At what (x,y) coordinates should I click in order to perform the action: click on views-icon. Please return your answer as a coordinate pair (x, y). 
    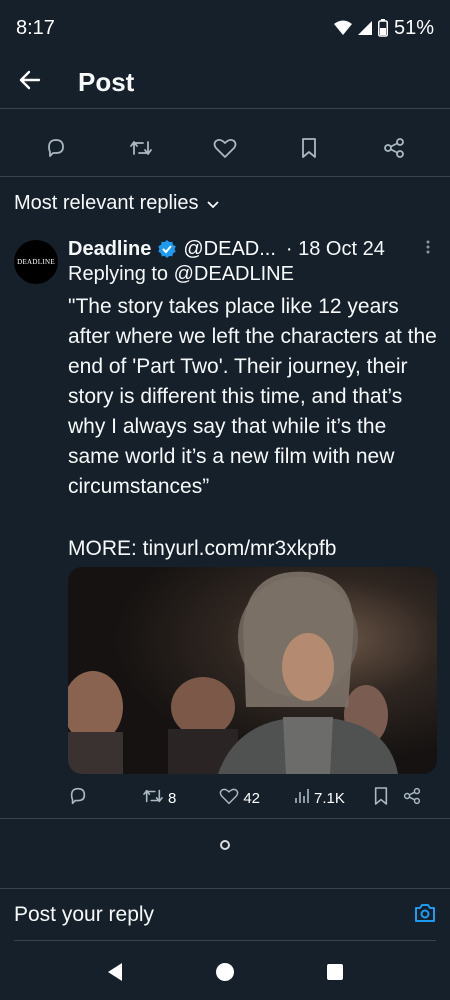
    Looking at the image, I should click on (302, 798).